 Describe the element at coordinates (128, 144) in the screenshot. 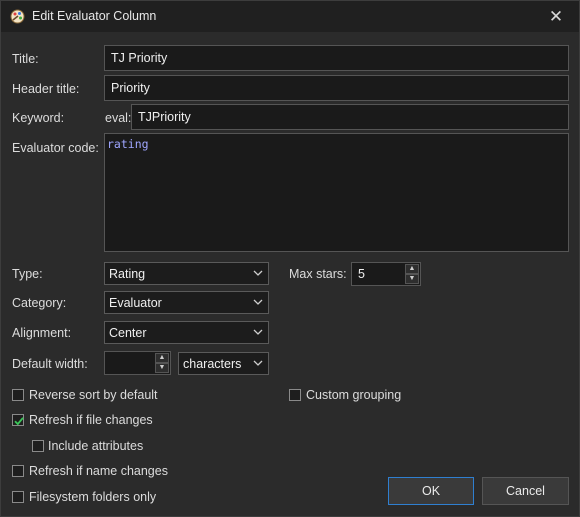

I see `evaluator-code-text: rating` at that location.